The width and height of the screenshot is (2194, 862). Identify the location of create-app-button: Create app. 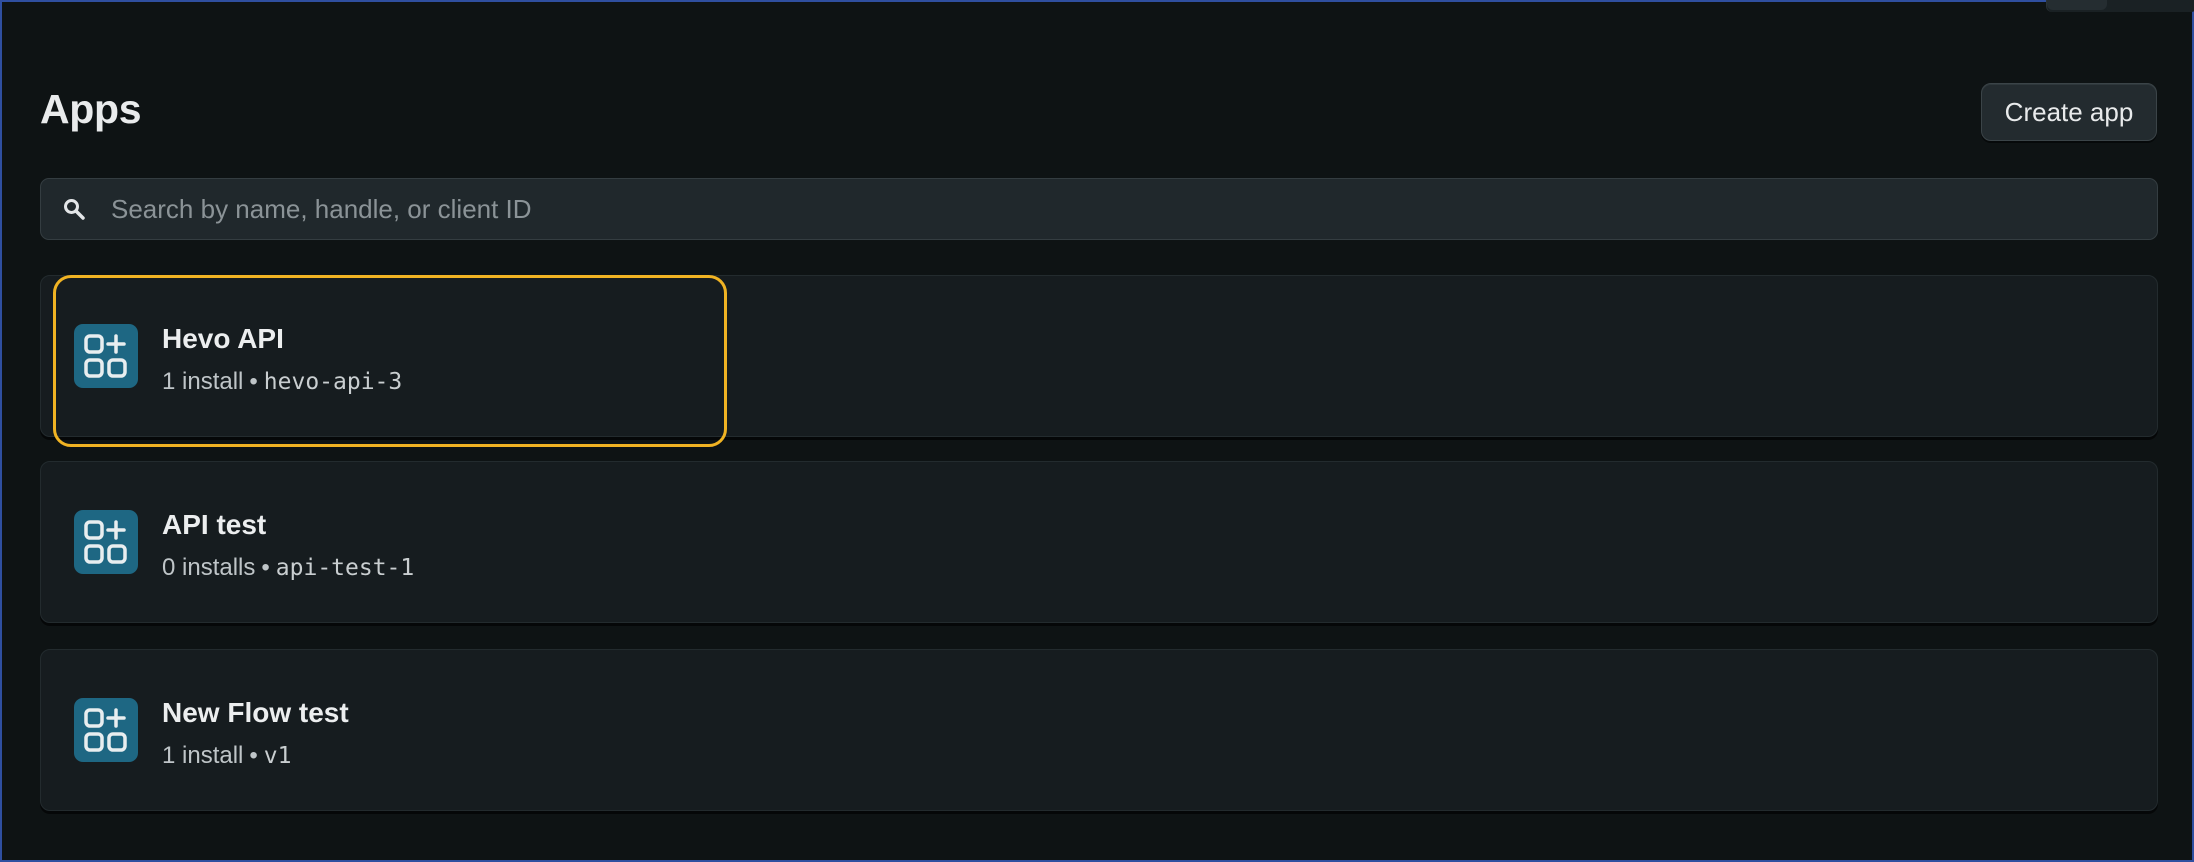
(2069, 112).